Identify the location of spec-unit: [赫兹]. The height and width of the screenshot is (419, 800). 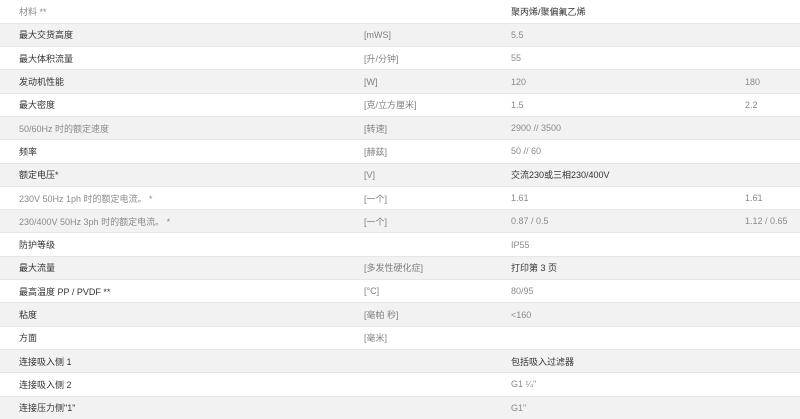
(437, 151).